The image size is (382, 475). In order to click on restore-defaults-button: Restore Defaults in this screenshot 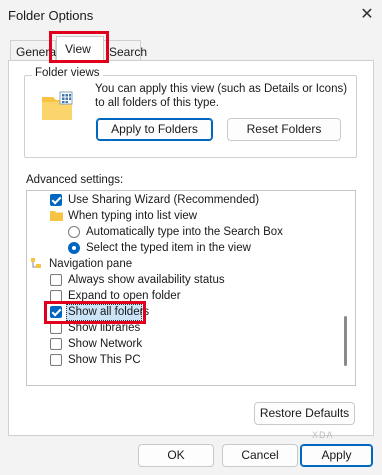, I will do `click(304, 413)`.